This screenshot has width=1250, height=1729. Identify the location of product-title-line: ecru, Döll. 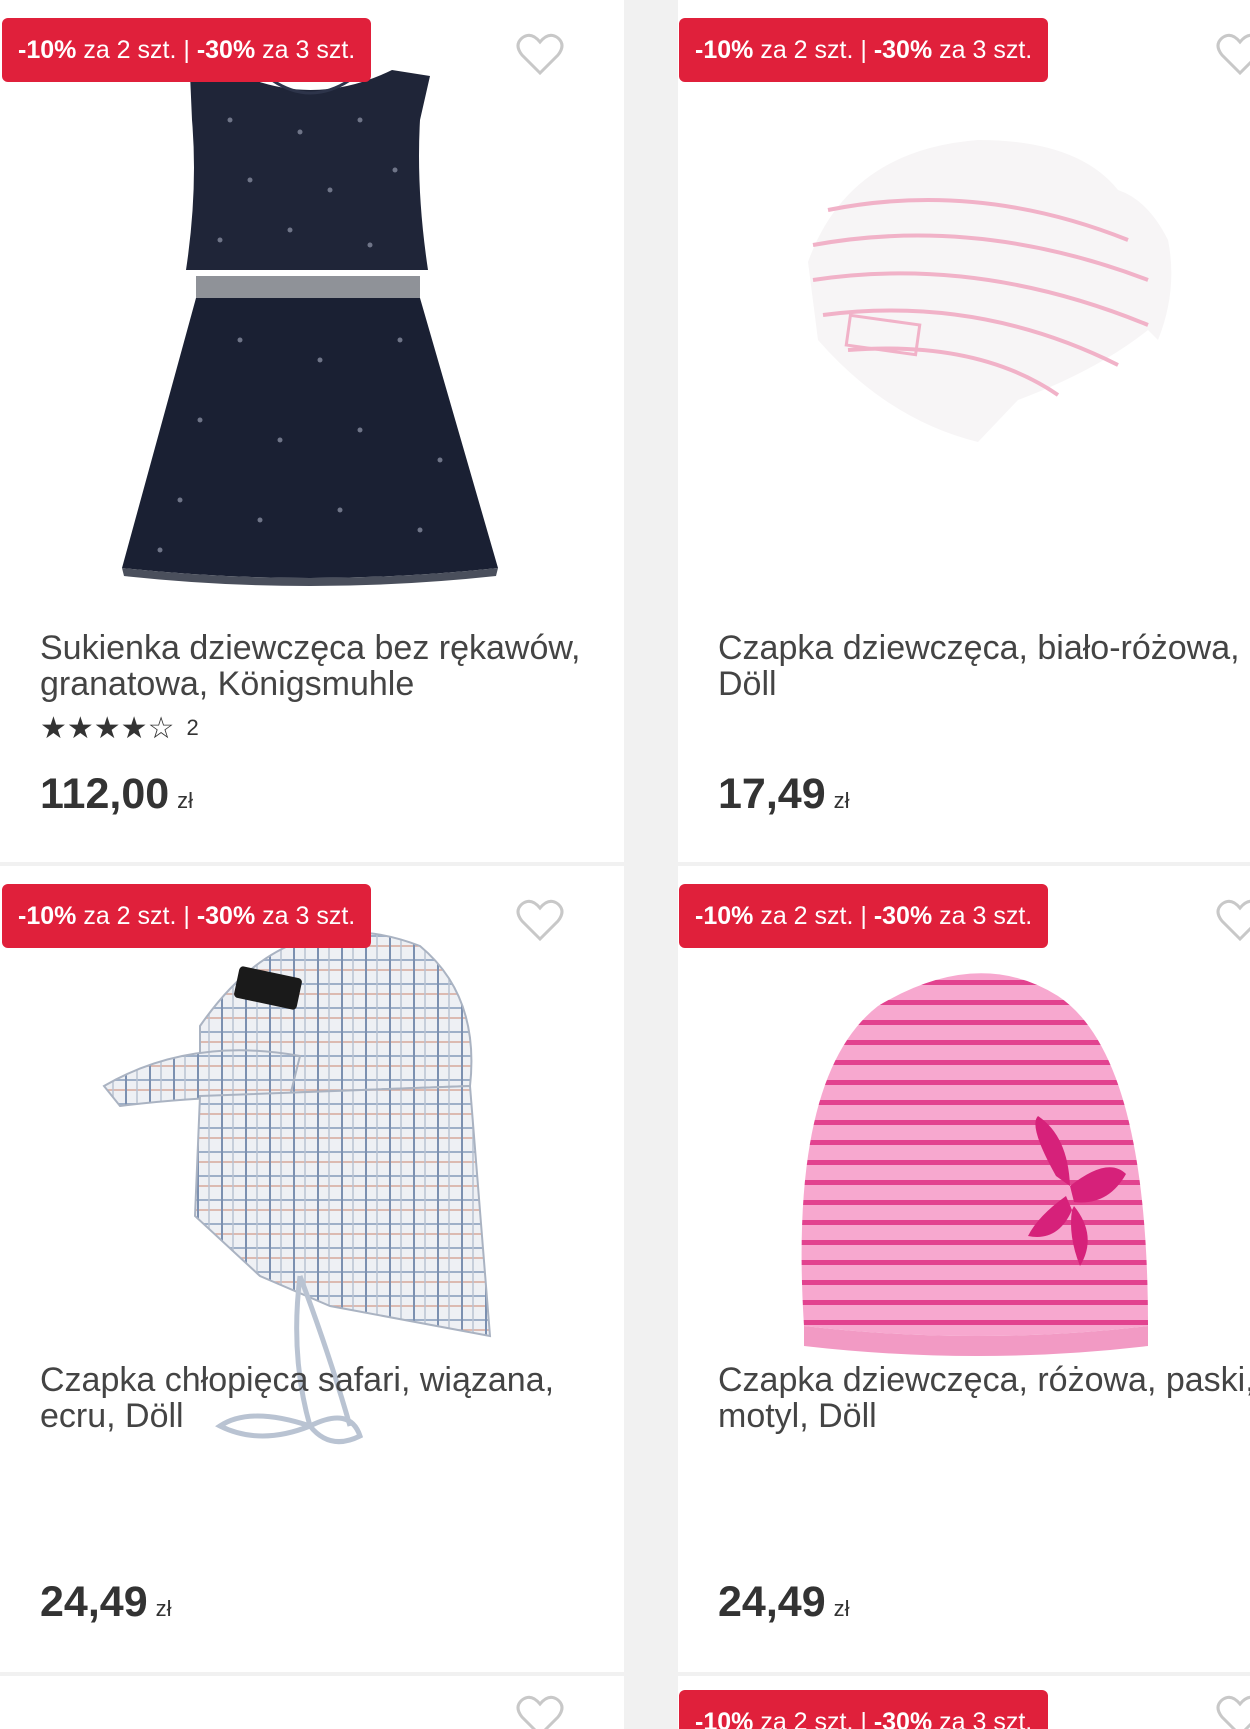
(112, 1416).